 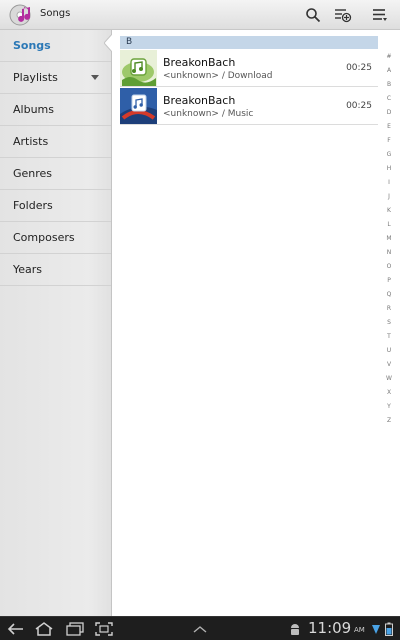 I want to click on index-letter: H, so click(x=389, y=169).